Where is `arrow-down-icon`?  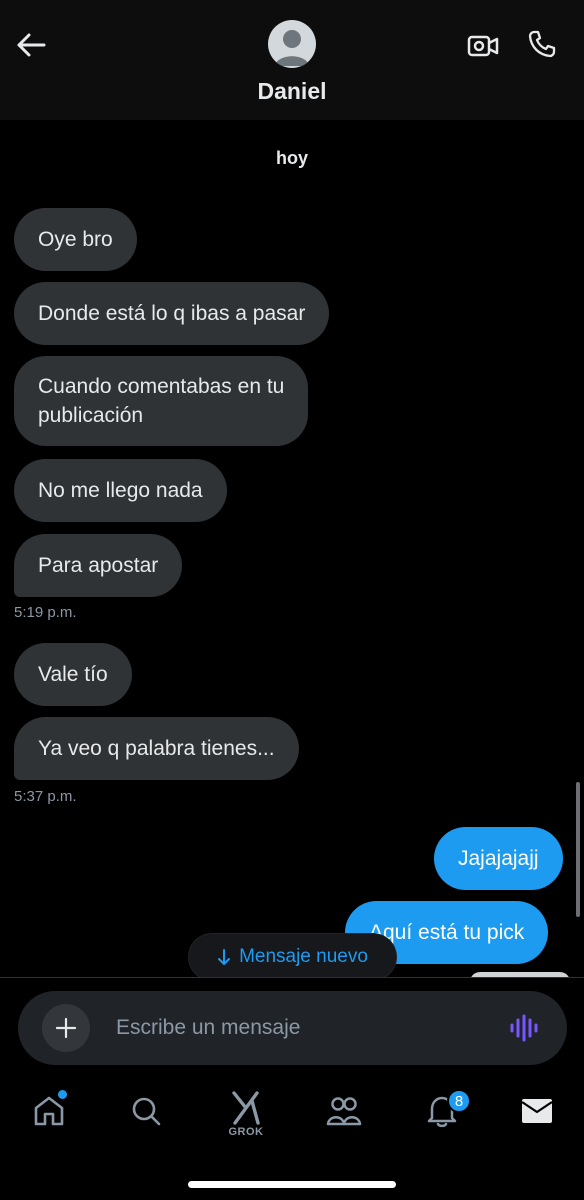
arrow-down-icon is located at coordinates (224, 957).